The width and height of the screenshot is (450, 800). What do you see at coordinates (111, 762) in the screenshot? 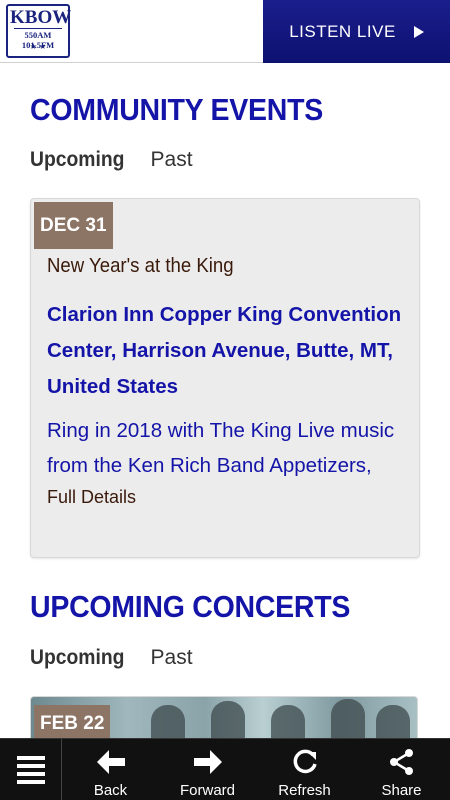
I see `arrow-left-icon` at bounding box center [111, 762].